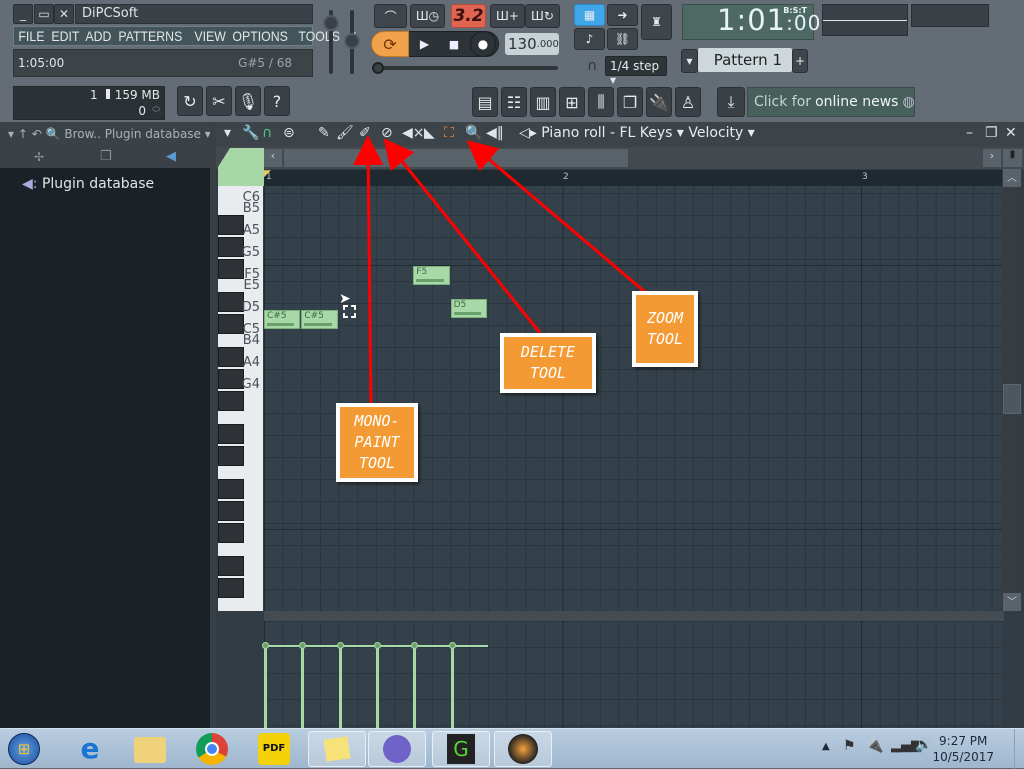 The image size is (1024, 769). Describe the element at coordinates (413, 133) in the screenshot. I see `mute-tool-icon: ◀×` at that location.